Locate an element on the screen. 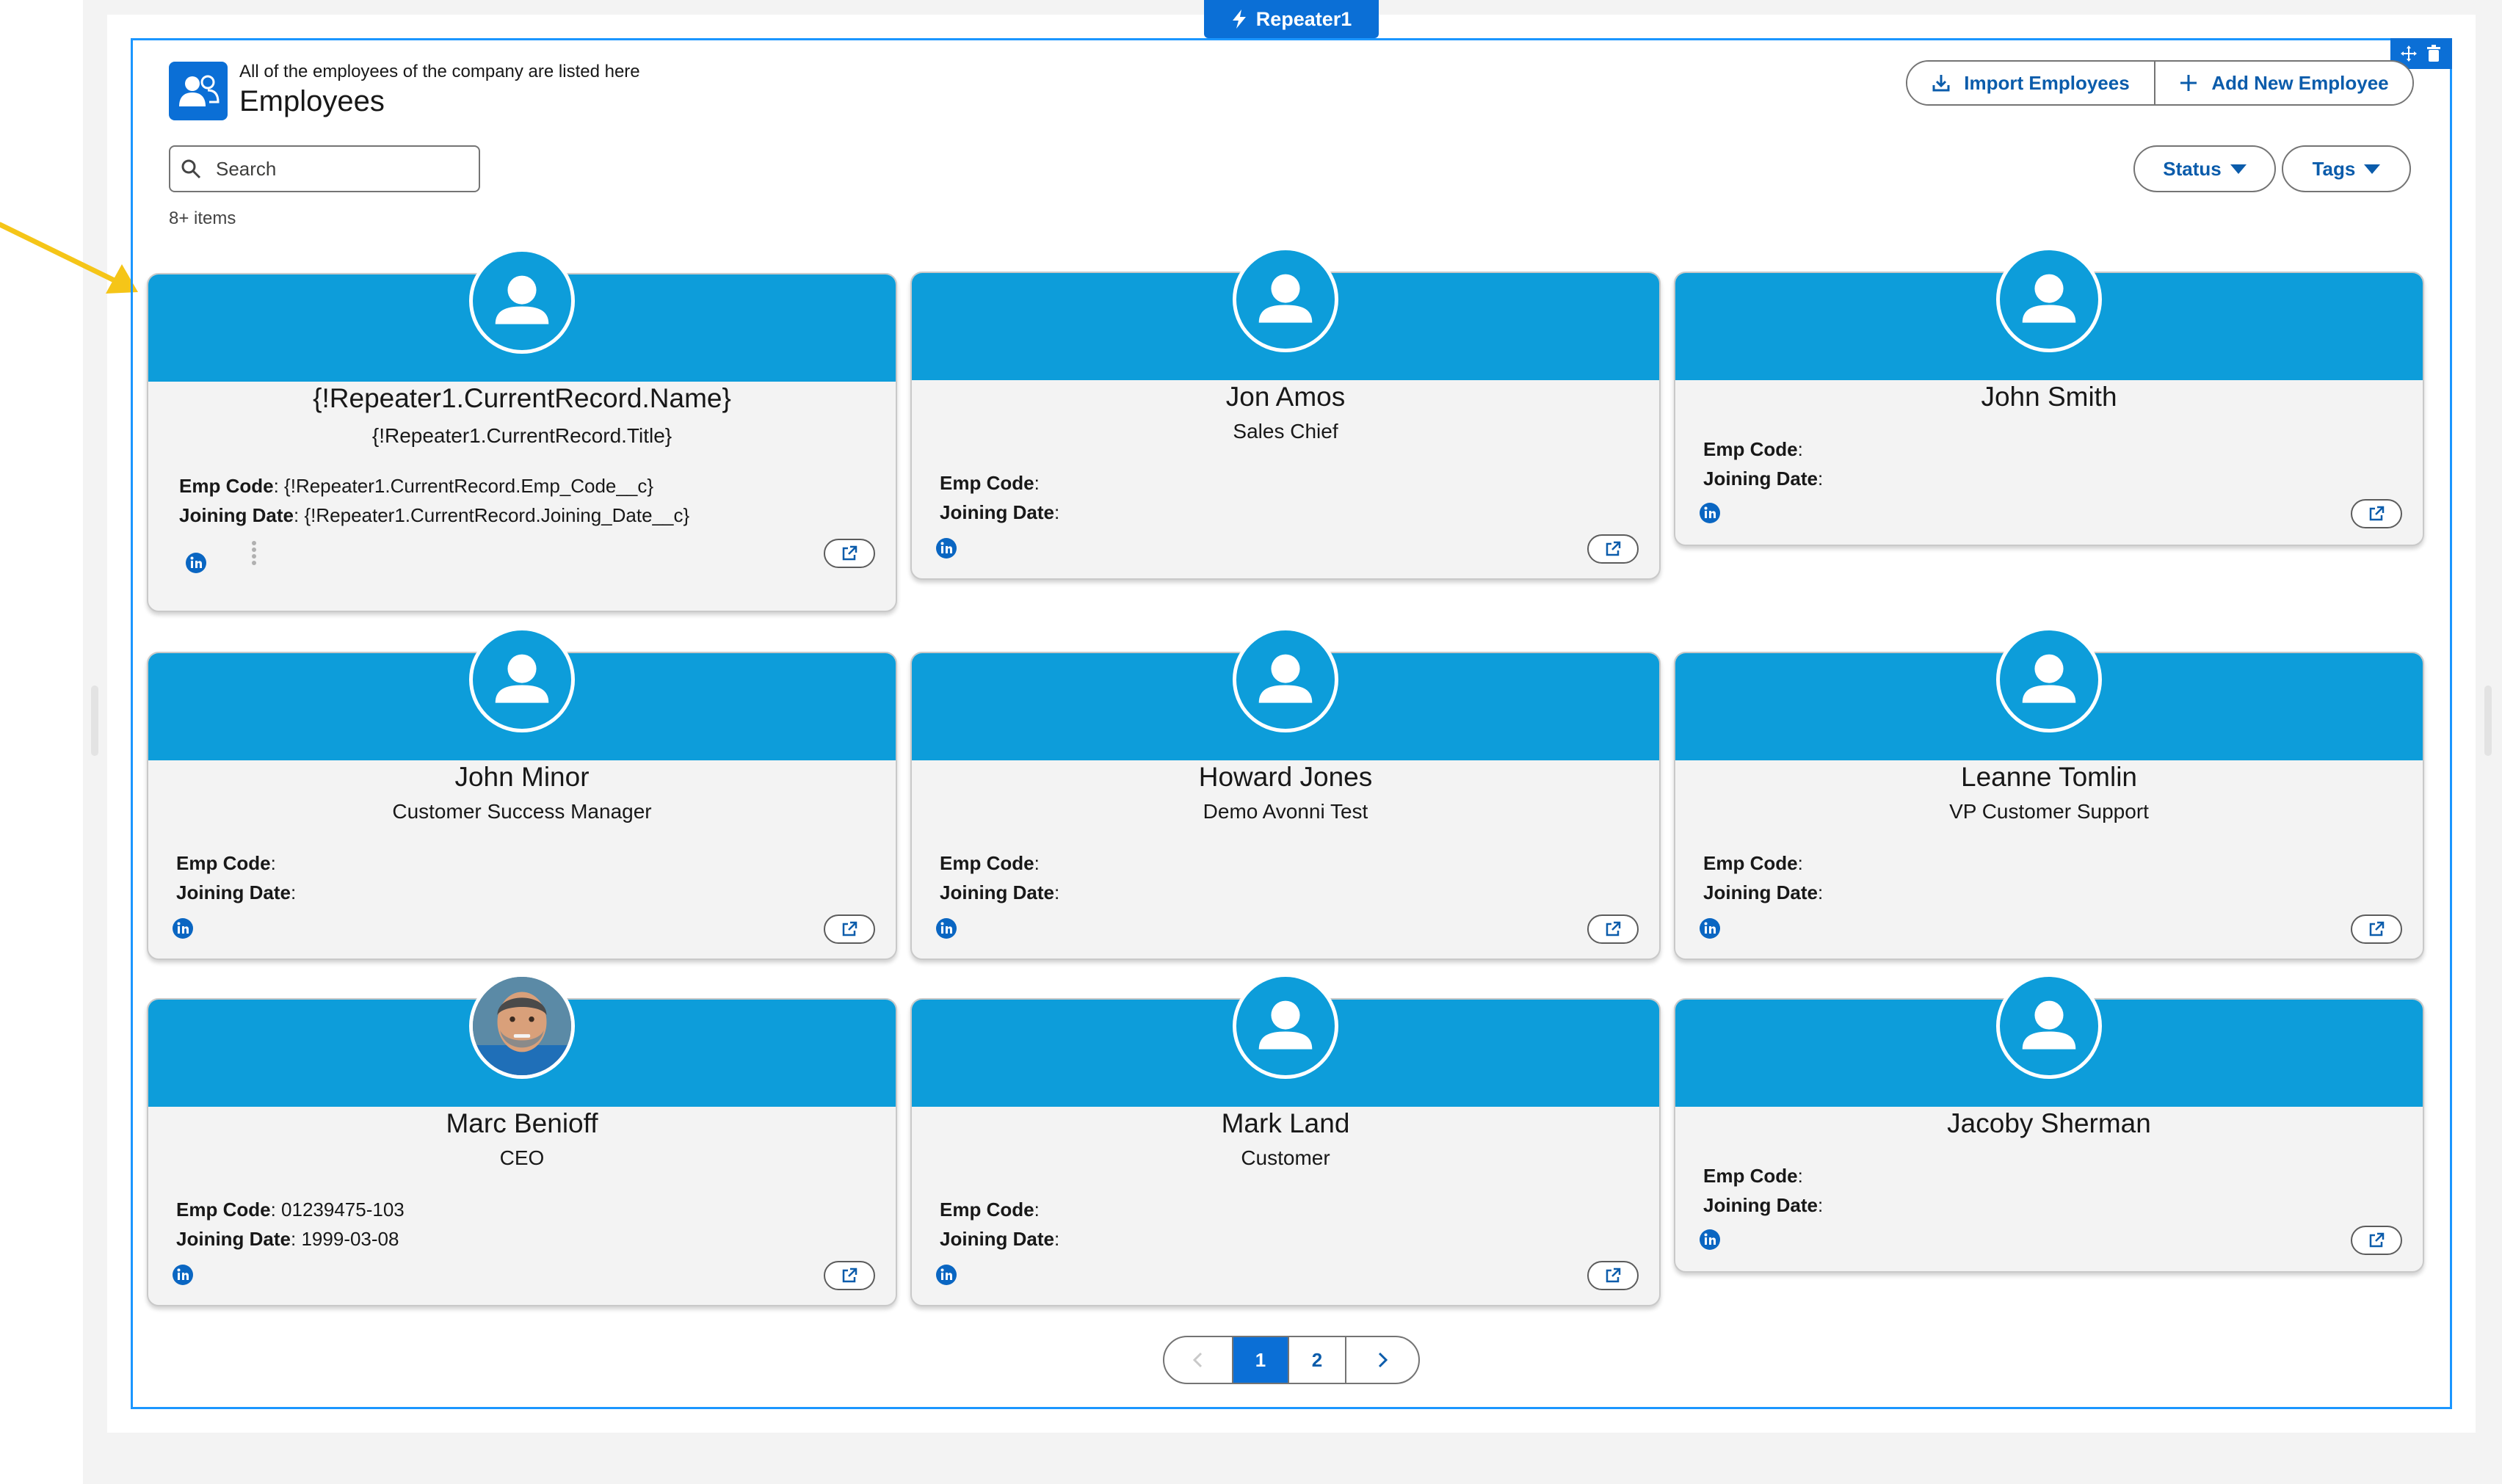 The width and height of the screenshot is (2502, 1484). add-new-employee-button: Add New Employee is located at coordinates (2283, 83).